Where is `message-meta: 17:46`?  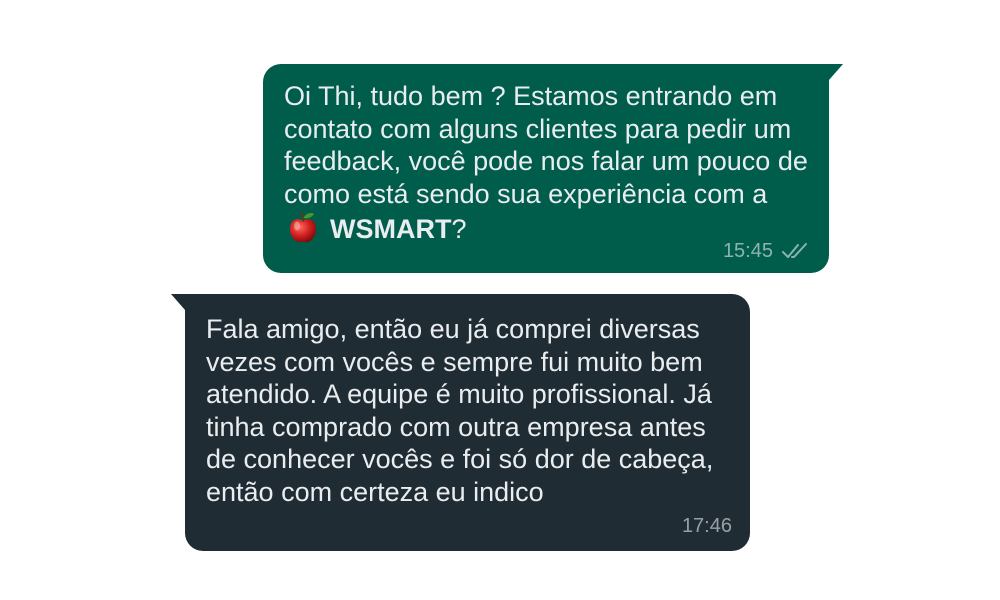
message-meta: 17:46 is located at coordinates (707, 526).